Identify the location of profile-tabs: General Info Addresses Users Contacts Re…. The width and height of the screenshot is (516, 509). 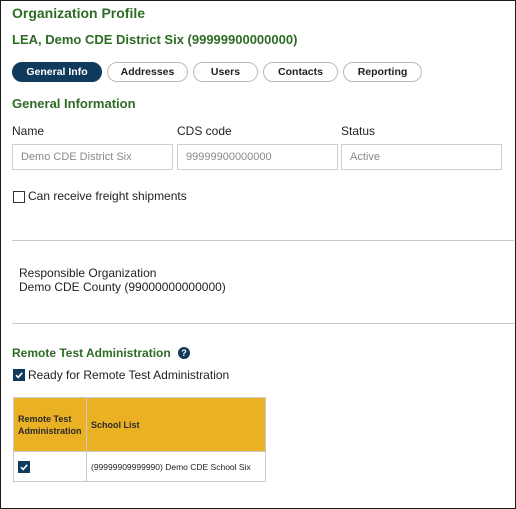
(217, 72).